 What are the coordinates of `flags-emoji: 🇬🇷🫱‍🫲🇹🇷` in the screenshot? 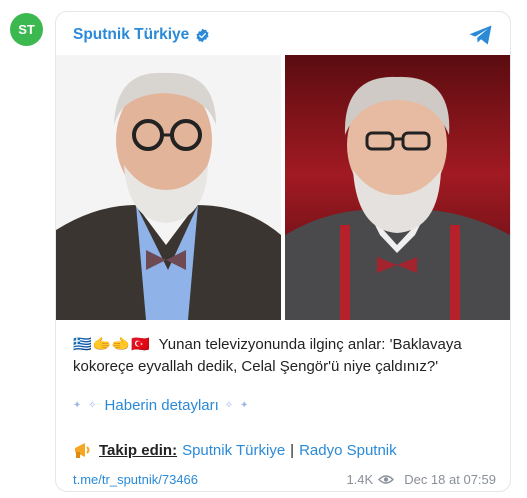 It's located at (112, 344).